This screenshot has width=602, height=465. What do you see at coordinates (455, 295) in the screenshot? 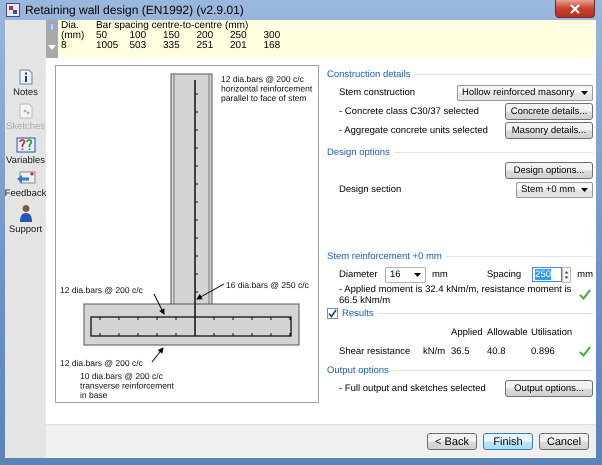
I see `message-text: - Applied moment is 32.4 kNm/m, resistance moment is 66.5 kNm/m` at bounding box center [455, 295].